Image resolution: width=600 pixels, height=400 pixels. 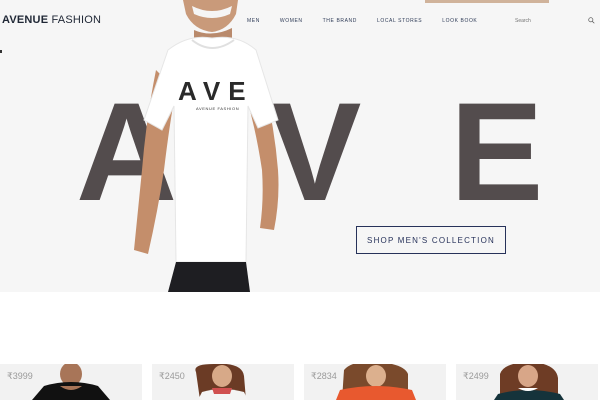 I want to click on hero-letter-e: E, so click(x=497, y=151).